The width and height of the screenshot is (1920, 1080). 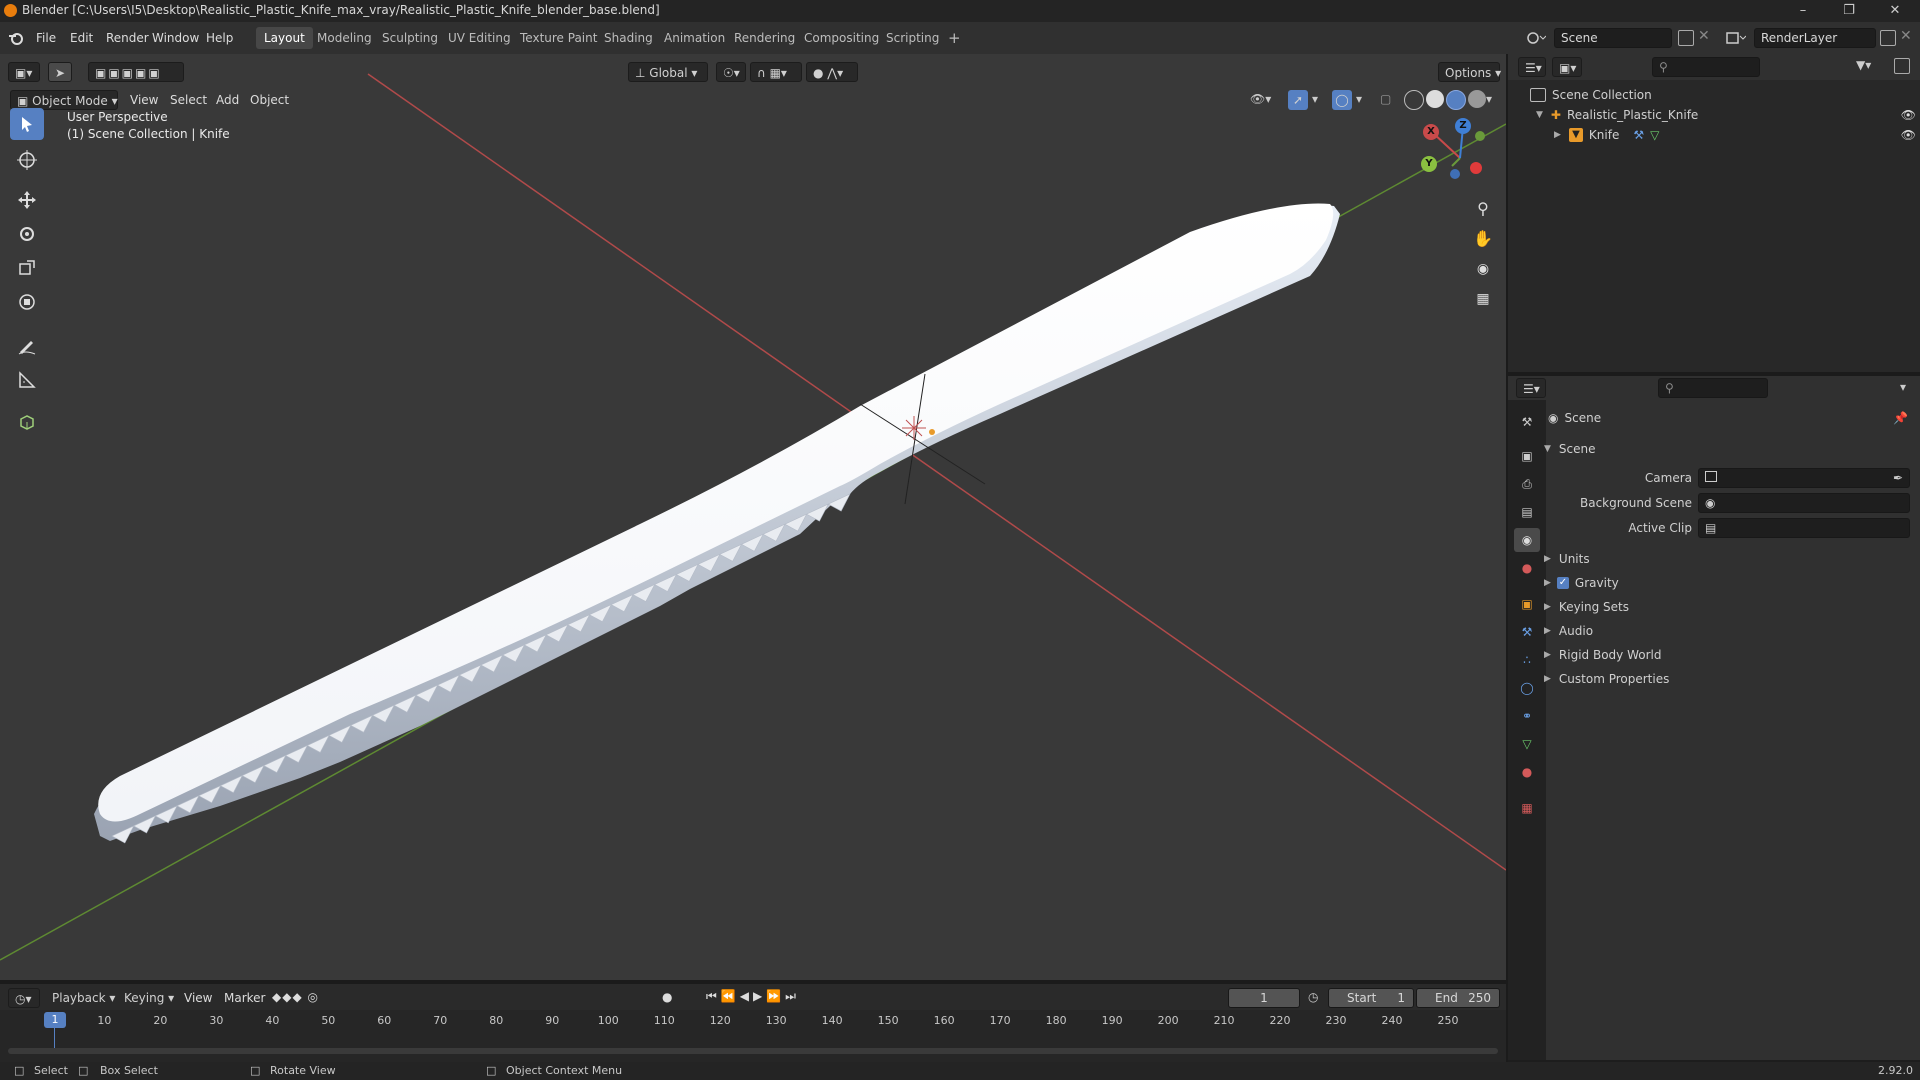 What do you see at coordinates (80, 998) in the screenshot?
I see `playback-menu: Playback ▾` at bounding box center [80, 998].